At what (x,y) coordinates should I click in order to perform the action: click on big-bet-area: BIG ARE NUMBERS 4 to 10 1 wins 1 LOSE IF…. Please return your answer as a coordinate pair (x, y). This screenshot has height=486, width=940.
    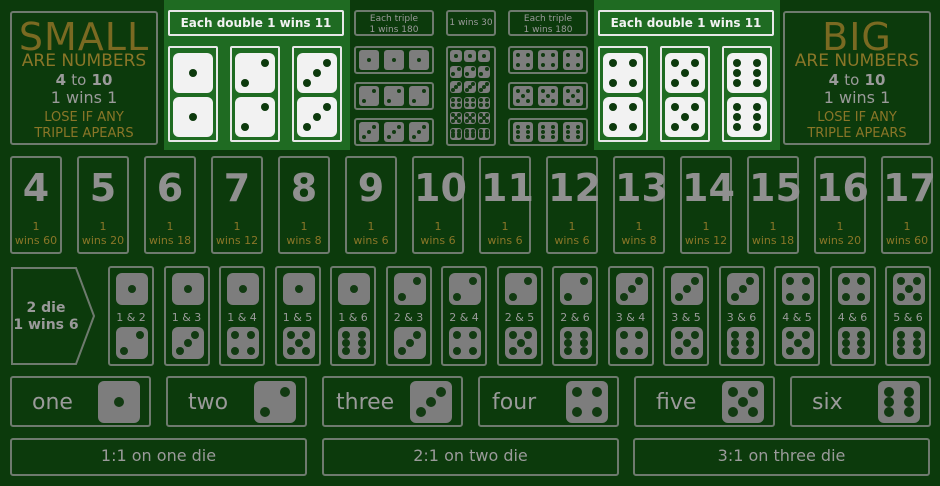
    Looking at the image, I should click on (857, 78).